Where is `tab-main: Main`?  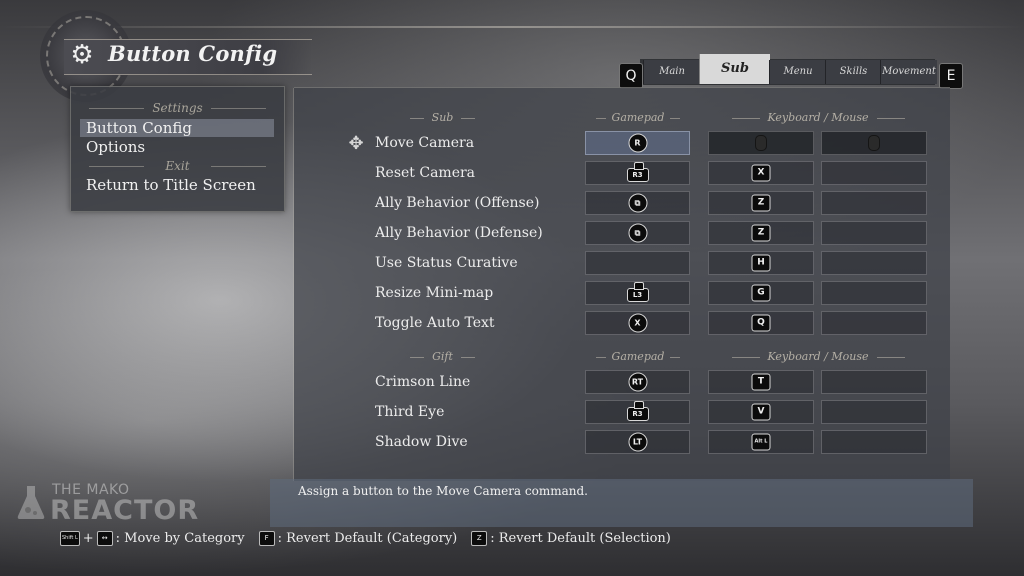 tab-main: Main is located at coordinates (671, 72).